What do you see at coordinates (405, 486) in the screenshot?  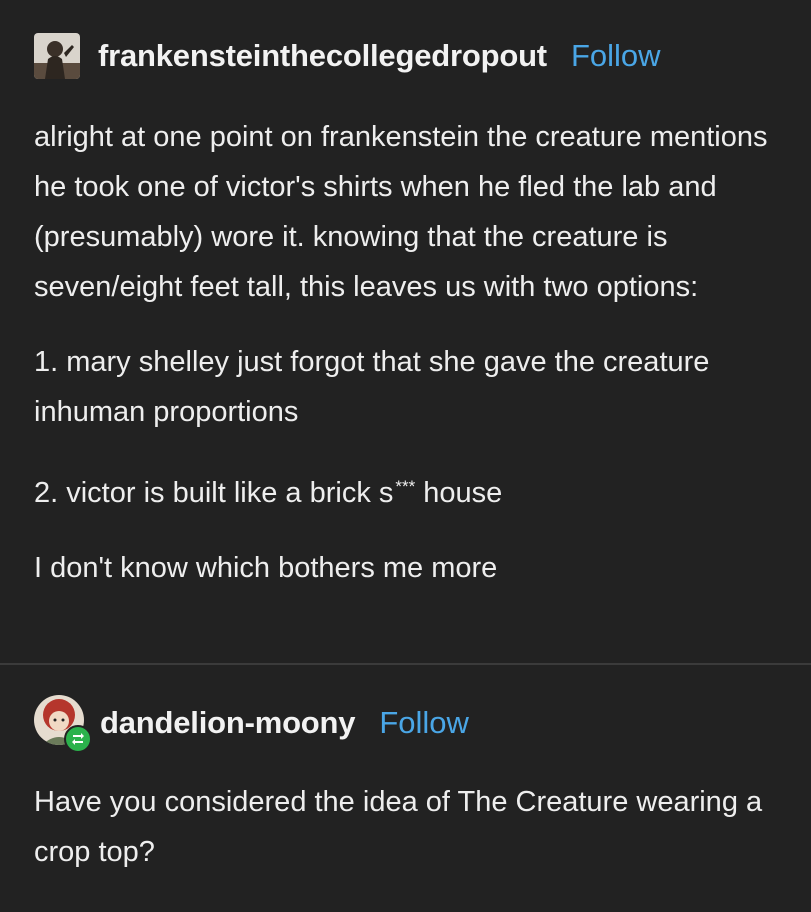 I see `censor-stars: ***` at bounding box center [405, 486].